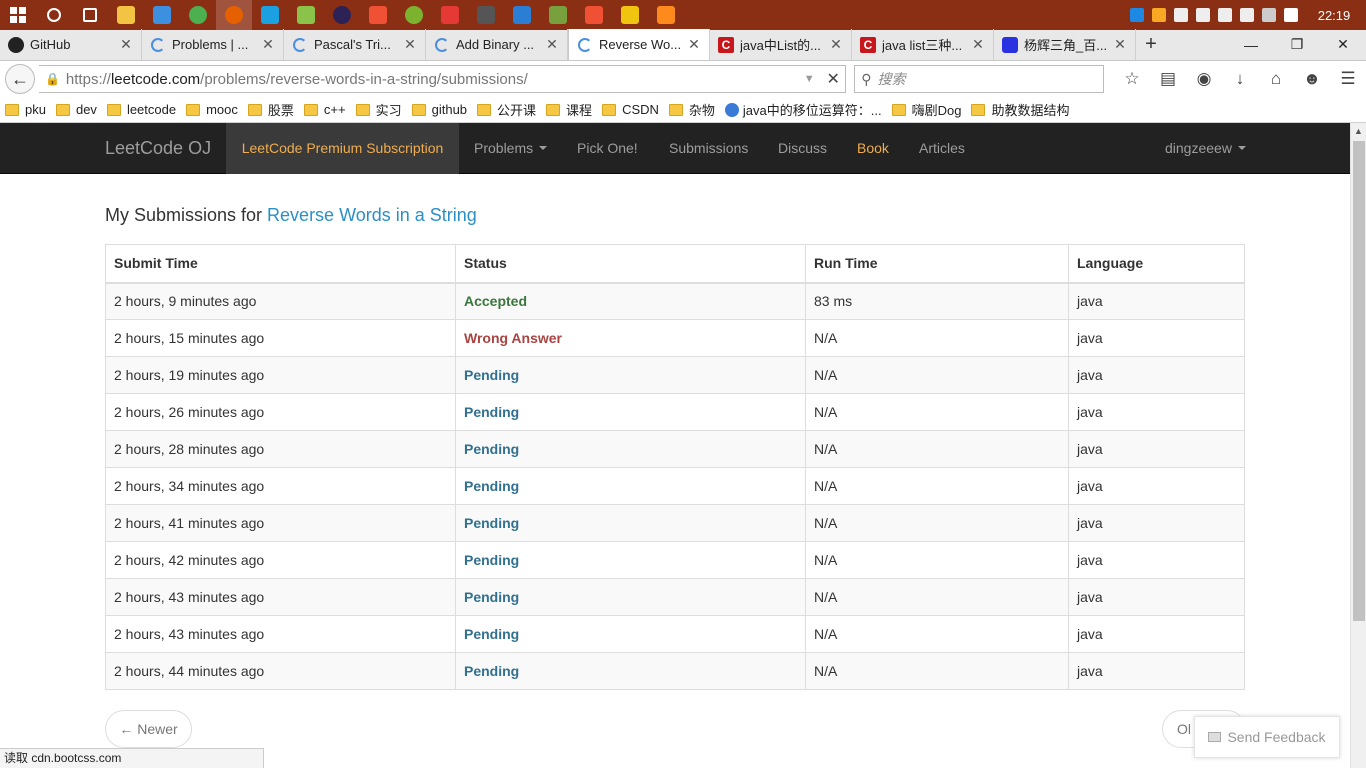 This screenshot has height=768, width=1366. I want to click on home-icon: ⌂, so click(1276, 79).